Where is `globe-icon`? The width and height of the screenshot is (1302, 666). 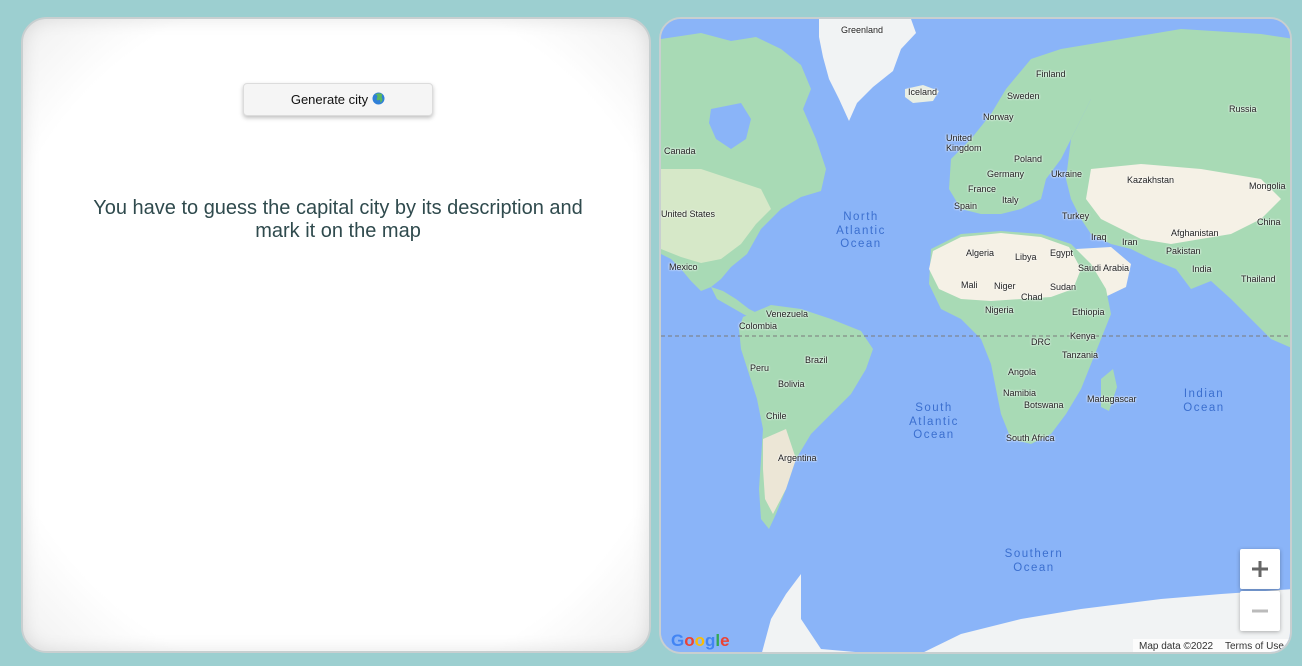 globe-icon is located at coordinates (378, 100).